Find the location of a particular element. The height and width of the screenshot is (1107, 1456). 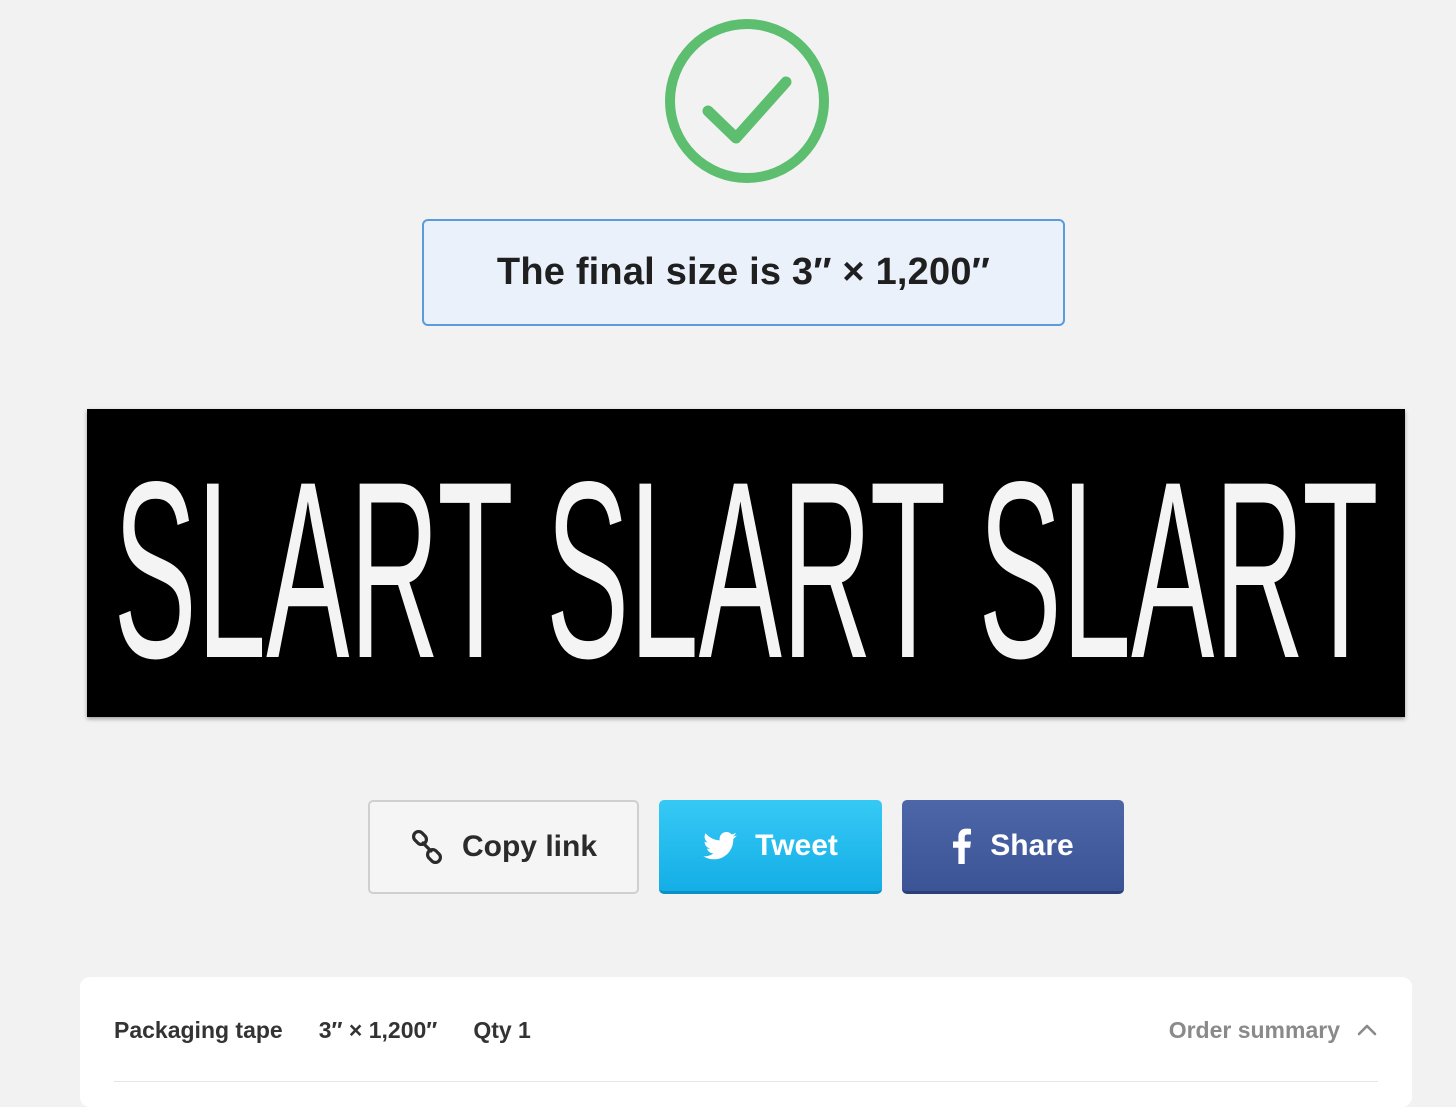

order-size: 3″ × 1,200″ is located at coordinates (378, 1029).